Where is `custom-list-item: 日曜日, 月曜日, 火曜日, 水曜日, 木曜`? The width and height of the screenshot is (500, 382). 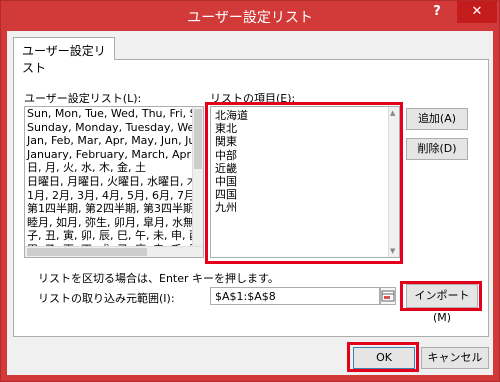 custom-list-item: 日曜日, 月曜日, 火曜日, 水曜日, 木曜 is located at coordinates (114, 182).